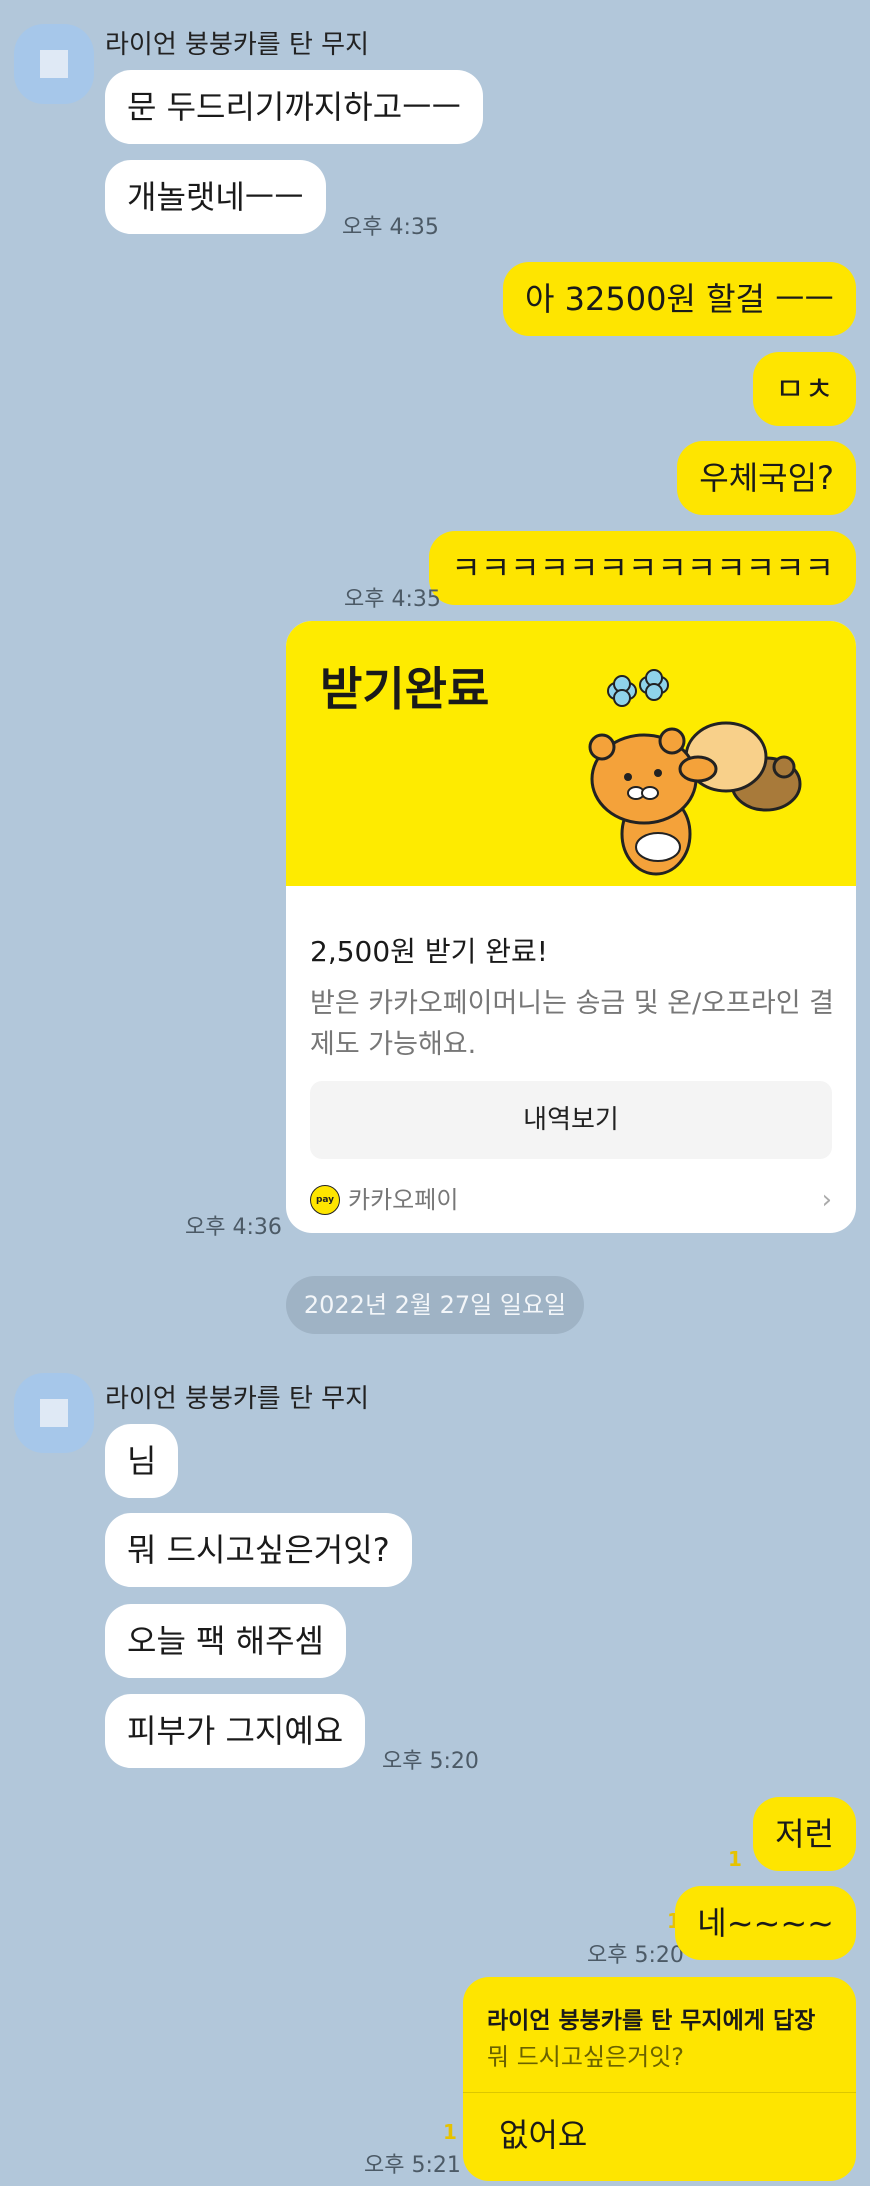 The image size is (870, 2186). What do you see at coordinates (412, 2165) in the screenshot?
I see `message-time: 오후 5:21` at bounding box center [412, 2165].